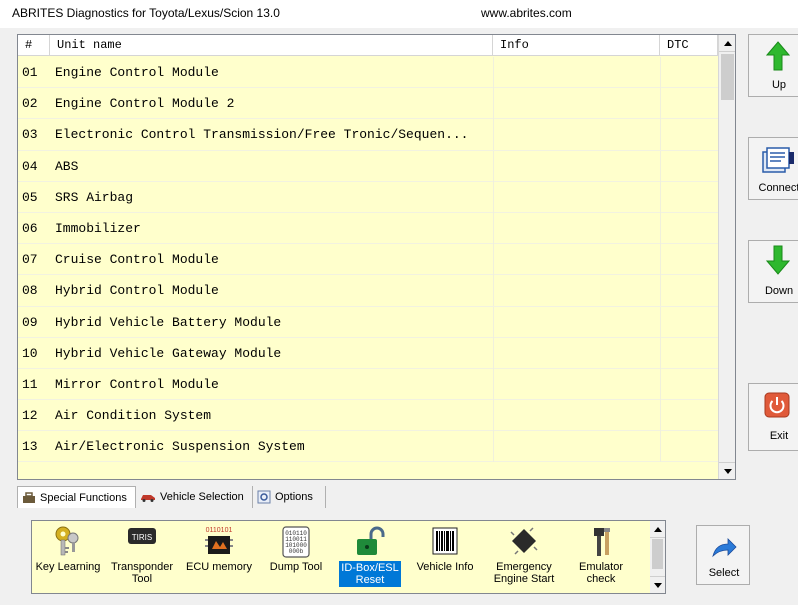  I want to click on function-id-box-esl-reset: ID-Box/ESL Reset, so click(370, 557).